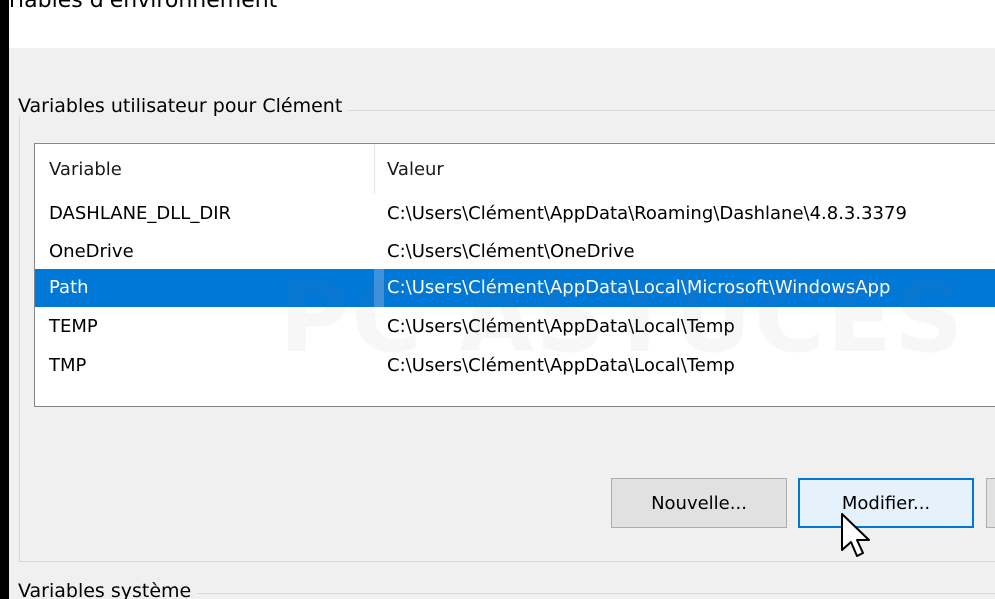 This screenshot has height=599, width=995. What do you see at coordinates (73, 326) in the screenshot?
I see `row-variable-name: TEMP` at bounding box center [73, 326].